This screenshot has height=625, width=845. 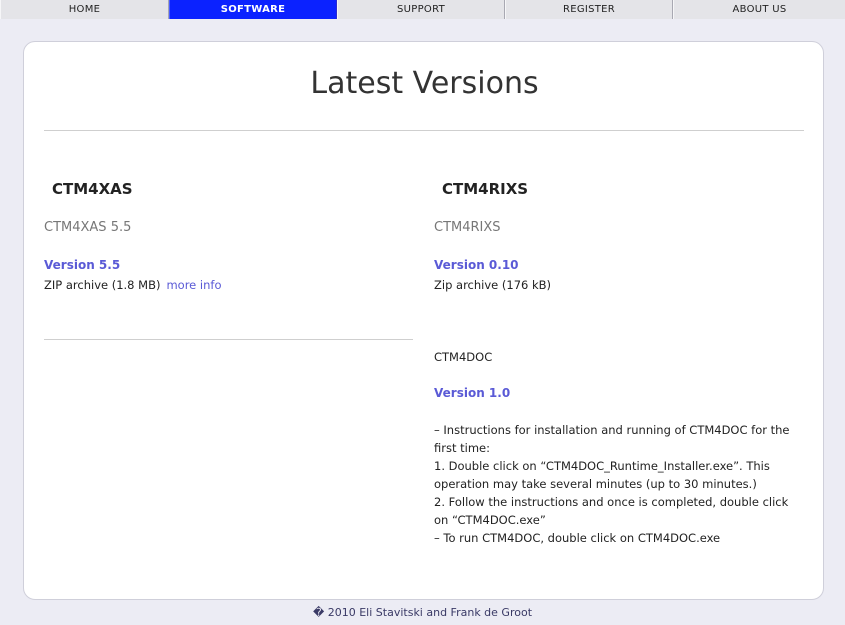 I want to click on nav-software: SOFTWARE, so click(x=253, y=9).